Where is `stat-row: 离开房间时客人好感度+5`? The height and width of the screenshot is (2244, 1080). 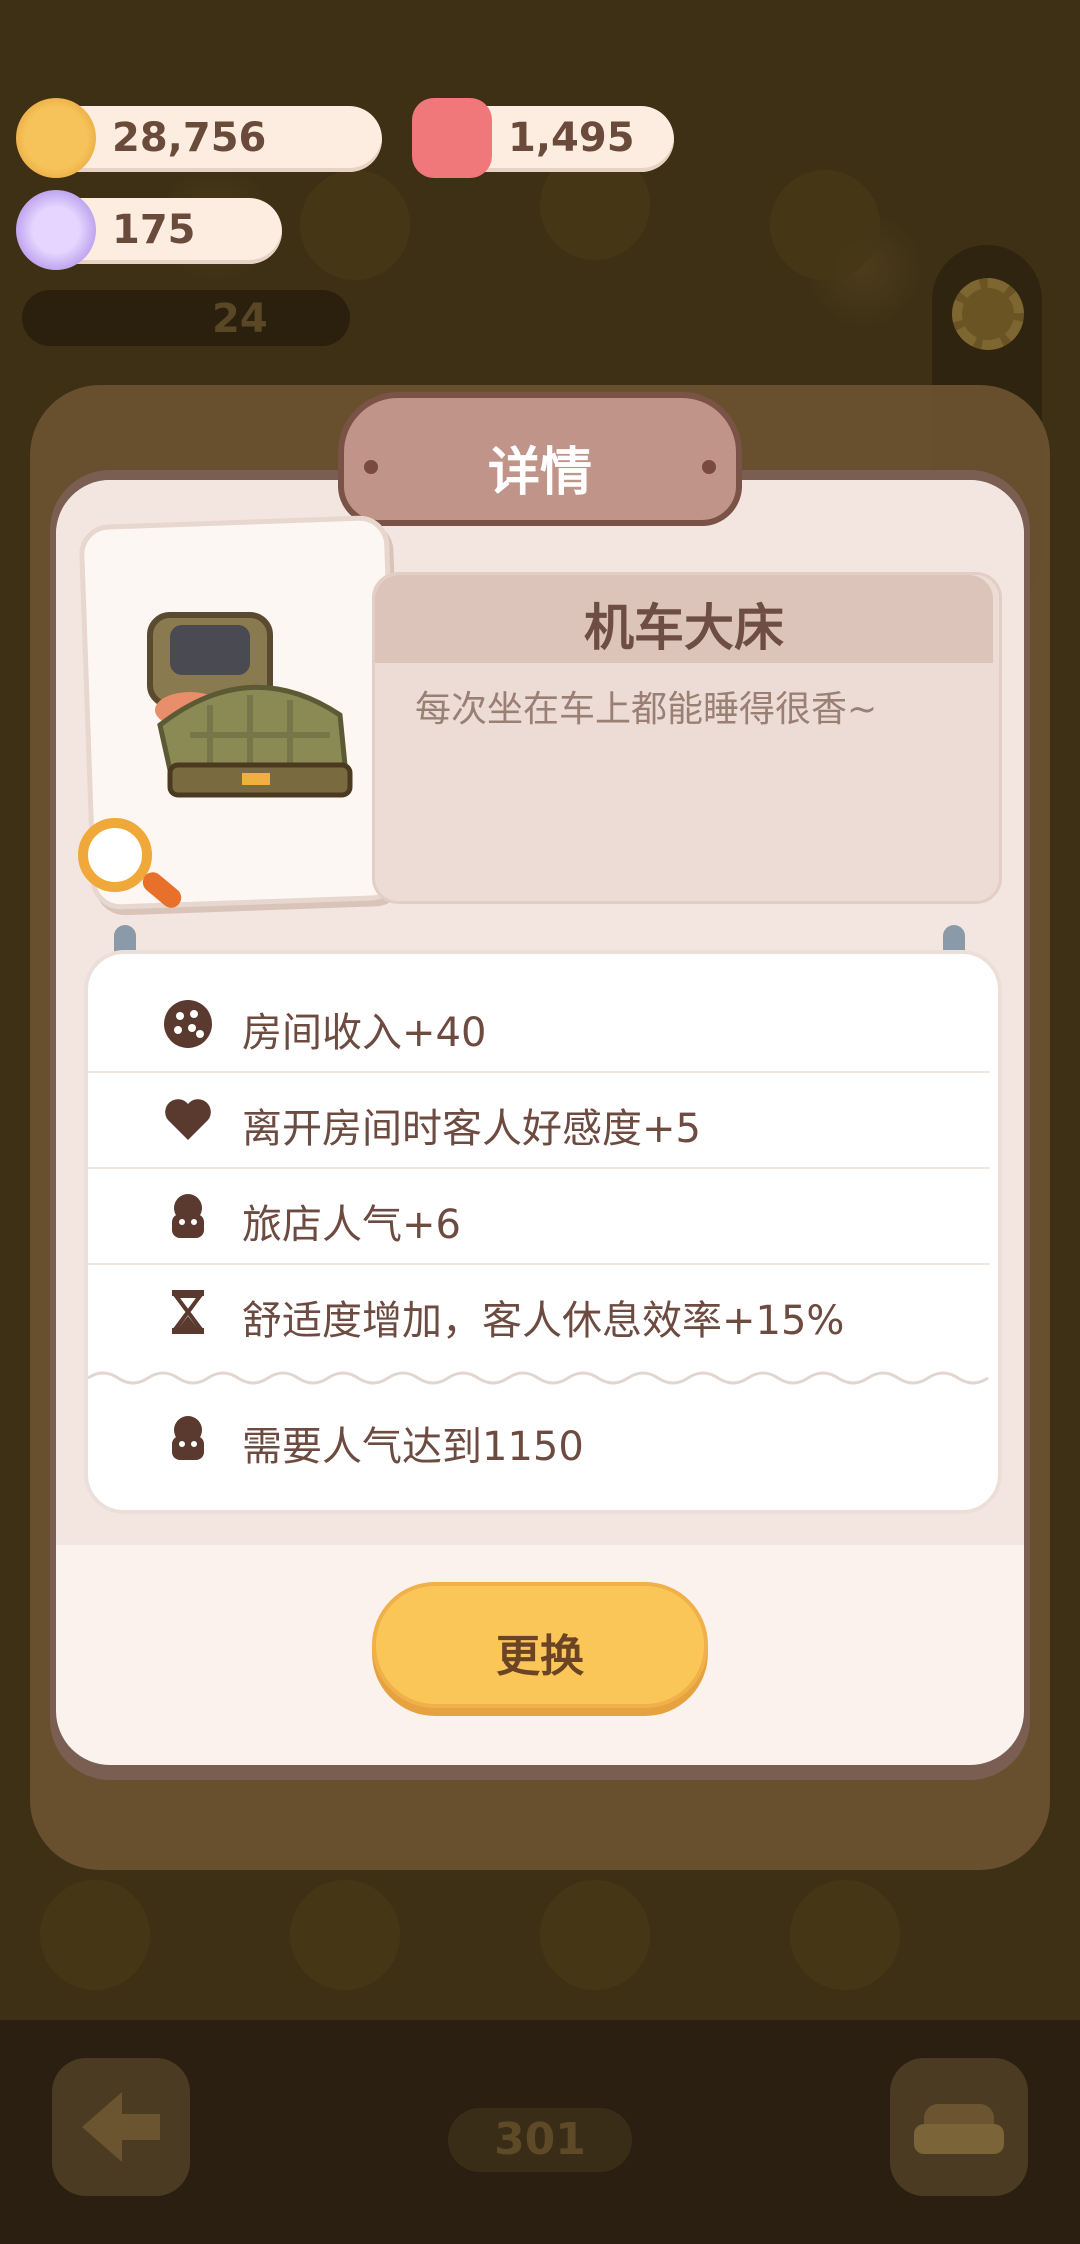 stat-row: 离开房间时客人好感度+5 is located at coordinates (539, 1120).